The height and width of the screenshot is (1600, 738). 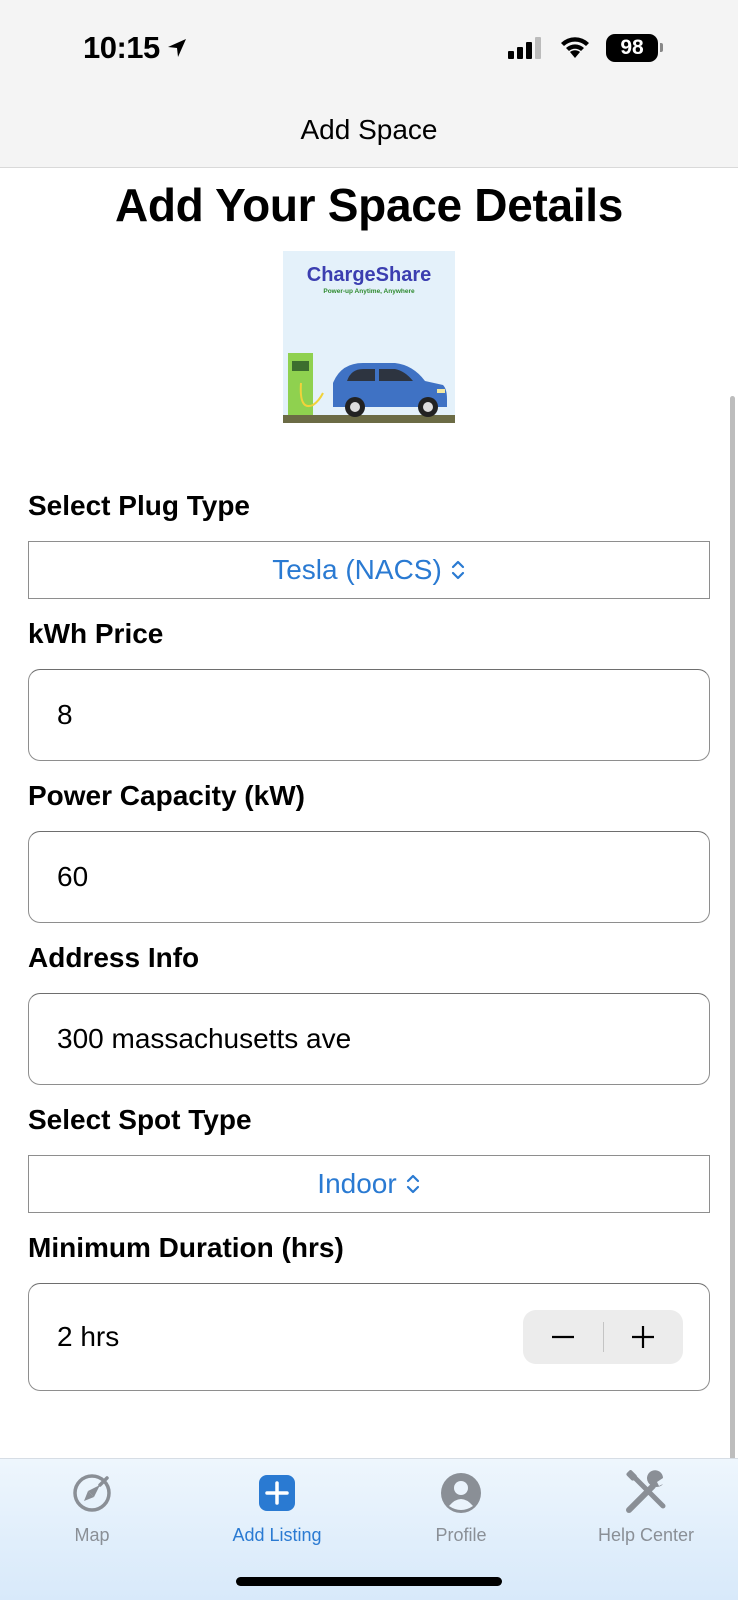 I want to click on status-indicators: 98, so click(x=585, y=48).